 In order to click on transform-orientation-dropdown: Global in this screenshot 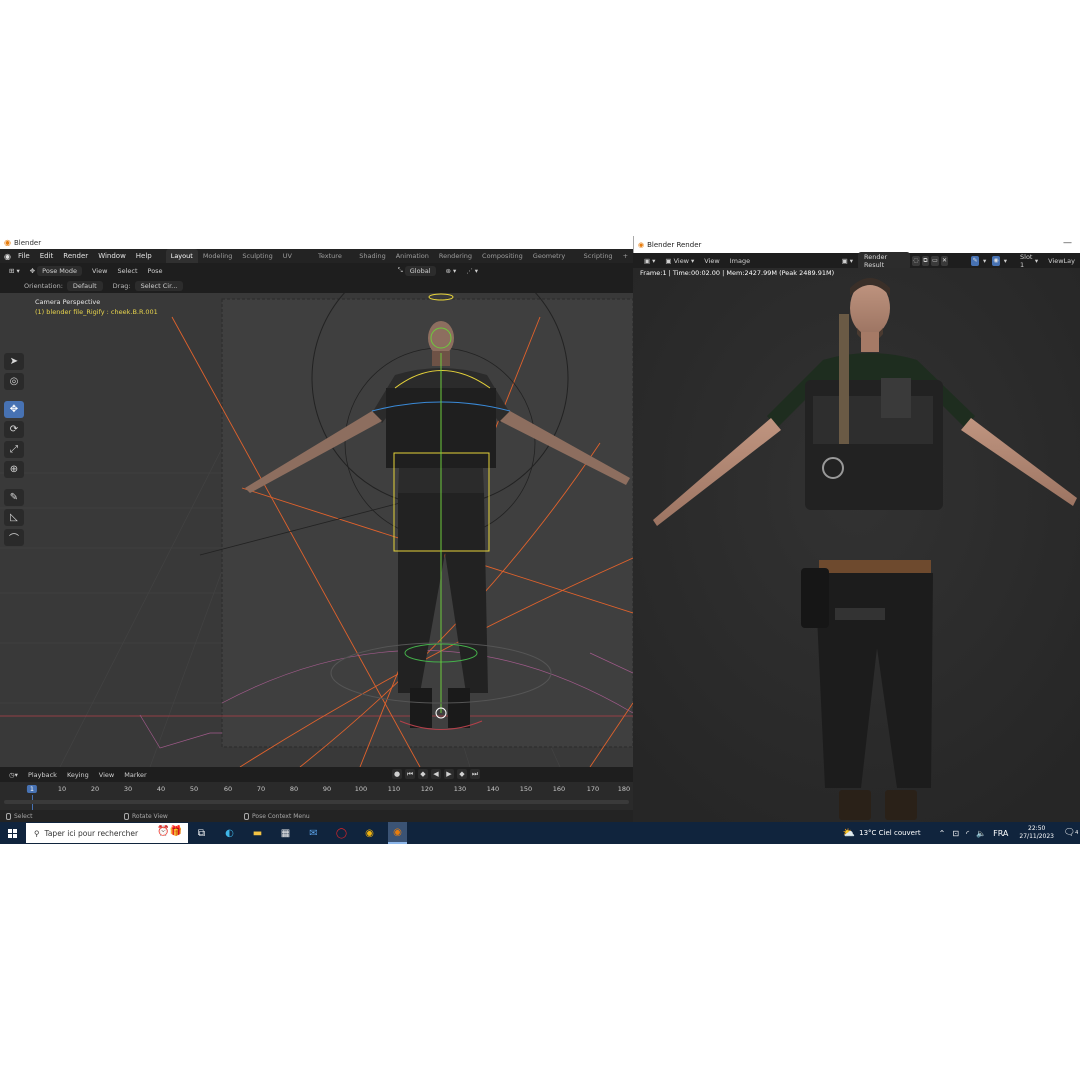, I will do `click(420, 270)`.